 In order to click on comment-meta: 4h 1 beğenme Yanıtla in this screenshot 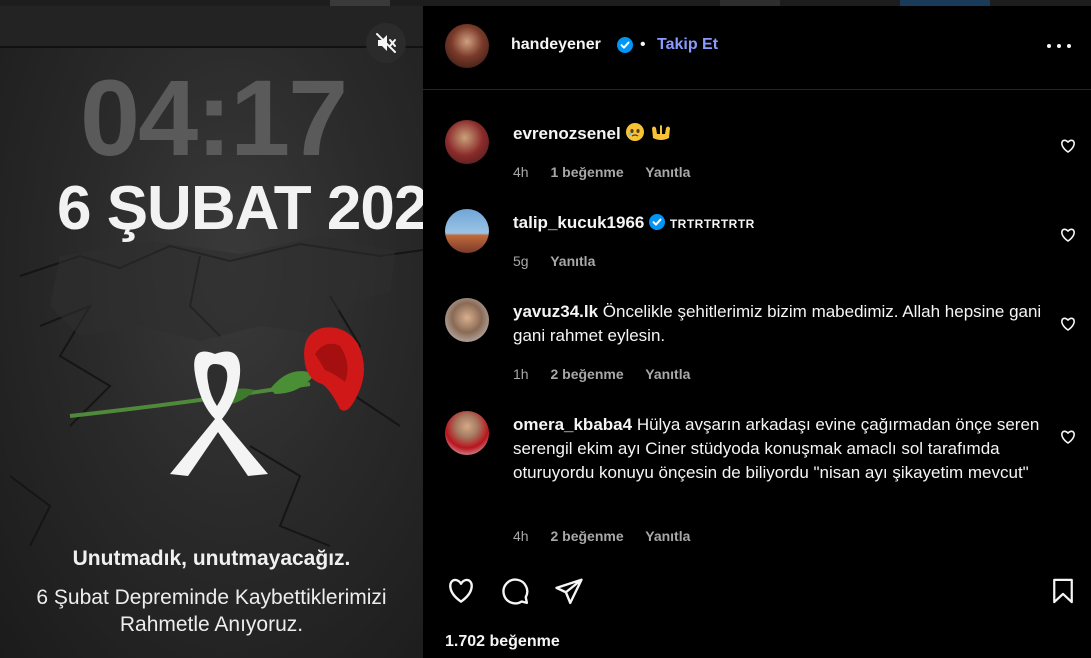, I will do `click(610, 172)`.